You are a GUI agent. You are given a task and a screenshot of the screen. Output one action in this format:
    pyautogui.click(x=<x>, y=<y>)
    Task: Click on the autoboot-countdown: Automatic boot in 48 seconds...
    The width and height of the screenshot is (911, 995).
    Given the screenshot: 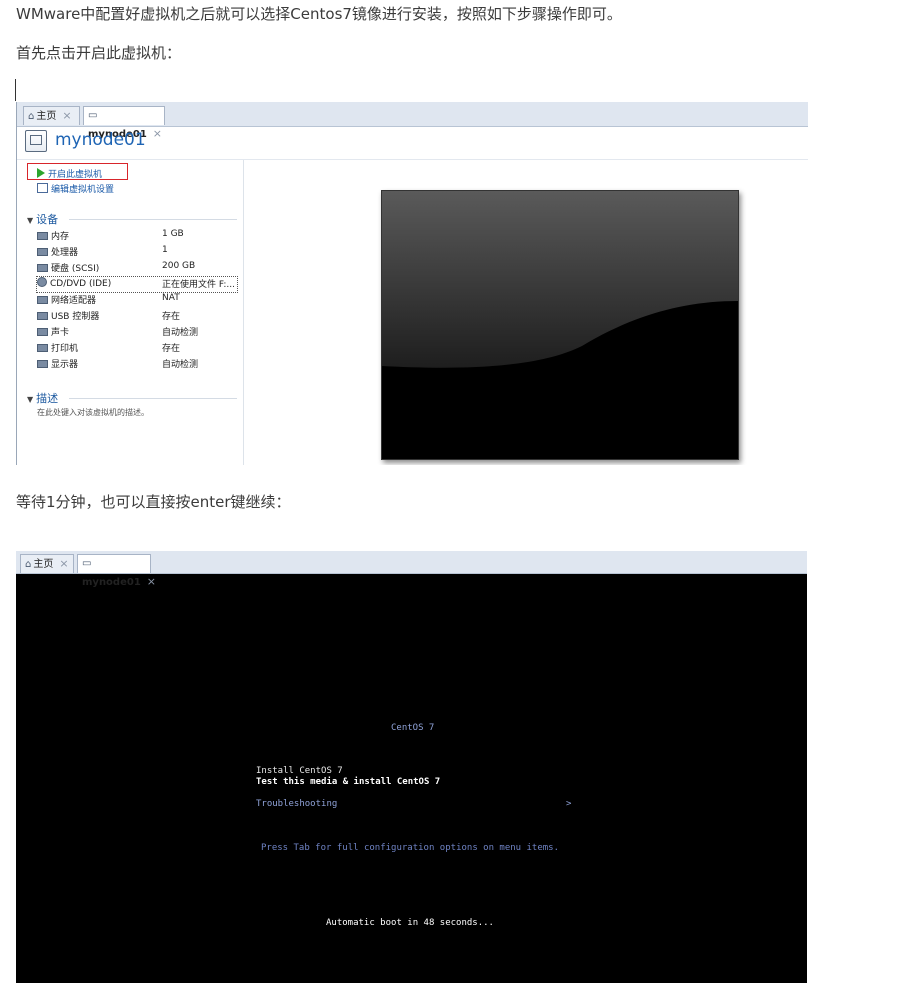 What is the action you would take?
    pyautogui.click(x=410, y=923)
    